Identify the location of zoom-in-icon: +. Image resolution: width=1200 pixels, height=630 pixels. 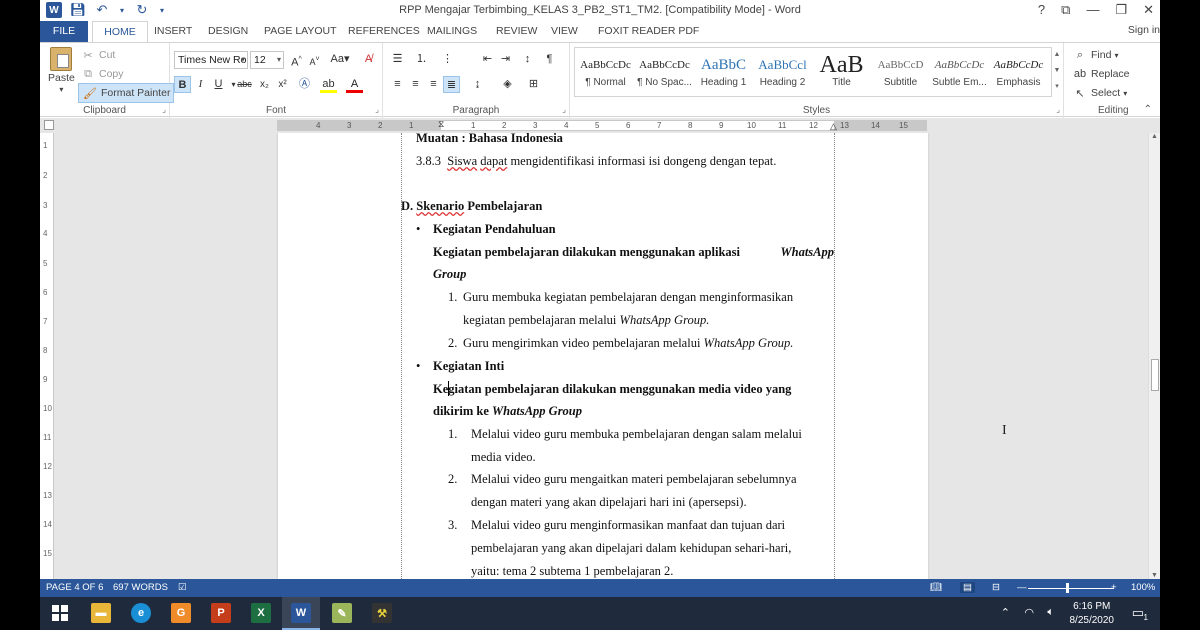
(1114, 587).